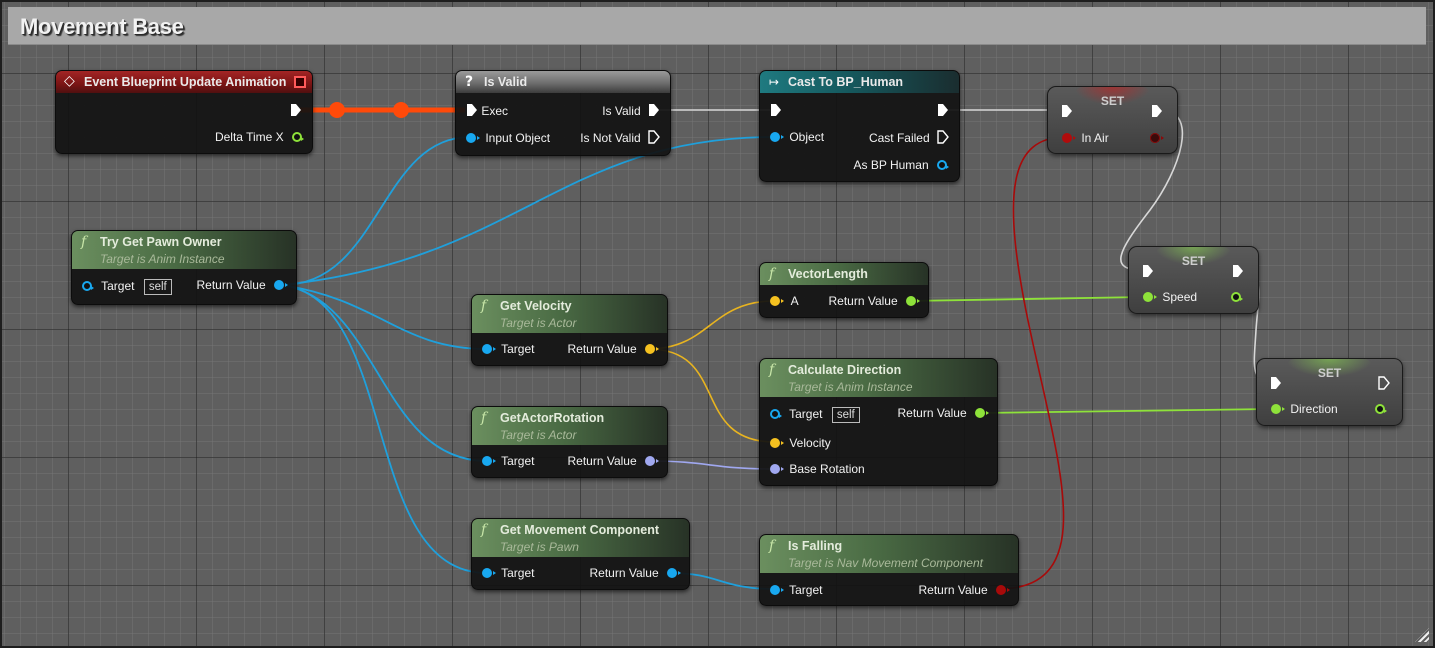 The width and height of the screenshot is (1435, 648). I want to click on node-header: ◇ Event Blueprint Update Animation, so click(184, 82).